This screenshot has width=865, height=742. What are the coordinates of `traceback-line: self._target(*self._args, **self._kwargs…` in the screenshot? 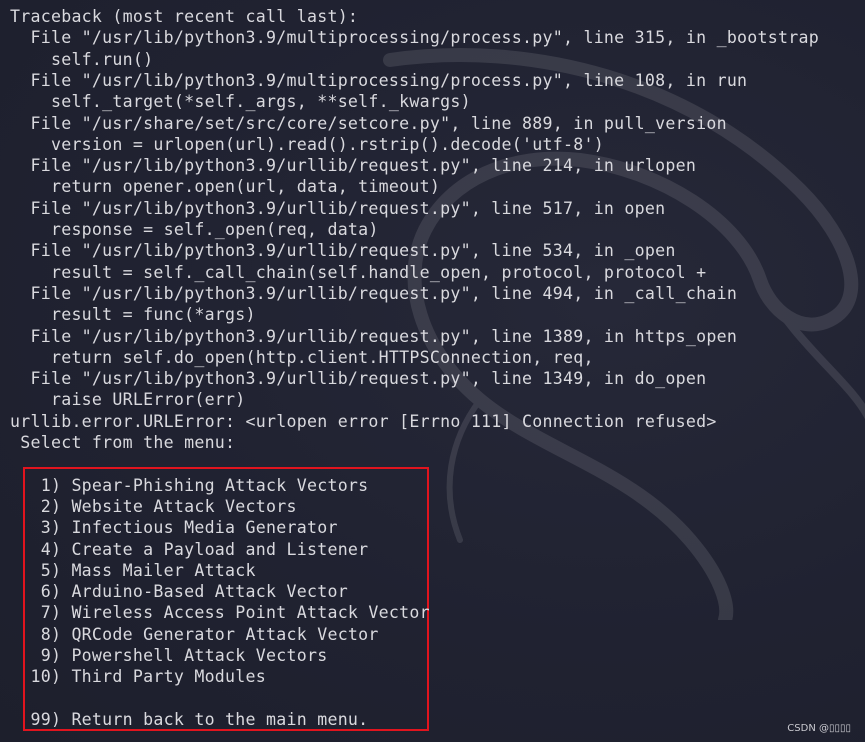 It's located at (240, 102).